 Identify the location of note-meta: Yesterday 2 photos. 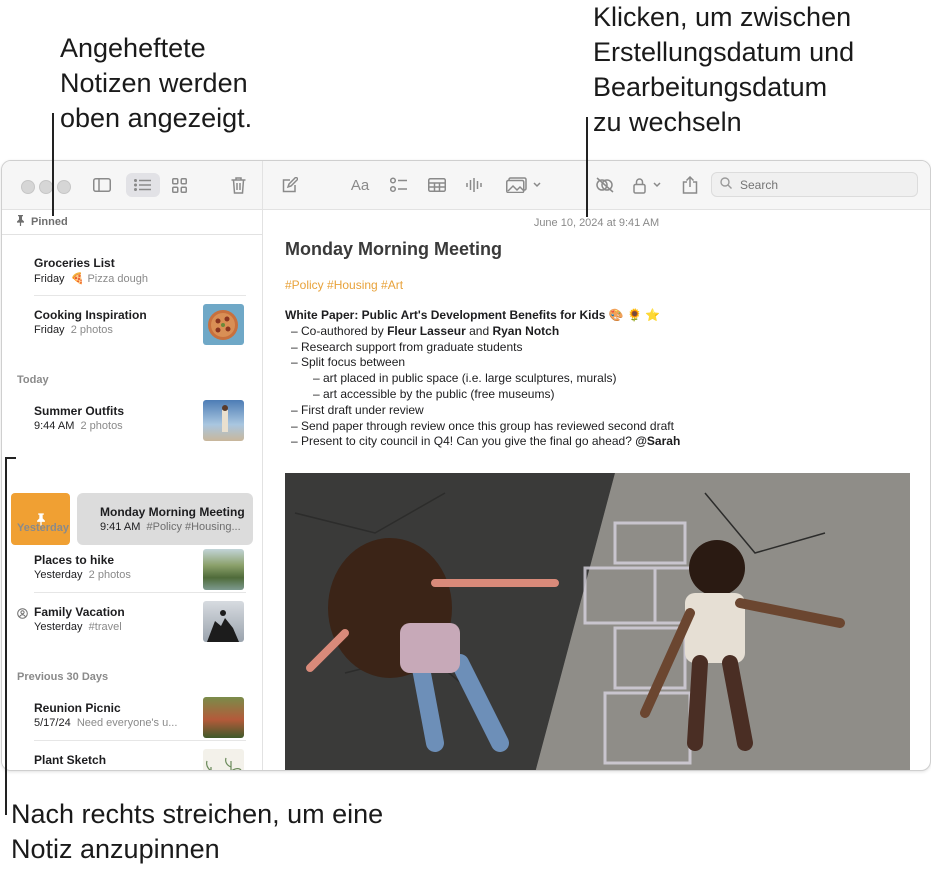
(82, 575).